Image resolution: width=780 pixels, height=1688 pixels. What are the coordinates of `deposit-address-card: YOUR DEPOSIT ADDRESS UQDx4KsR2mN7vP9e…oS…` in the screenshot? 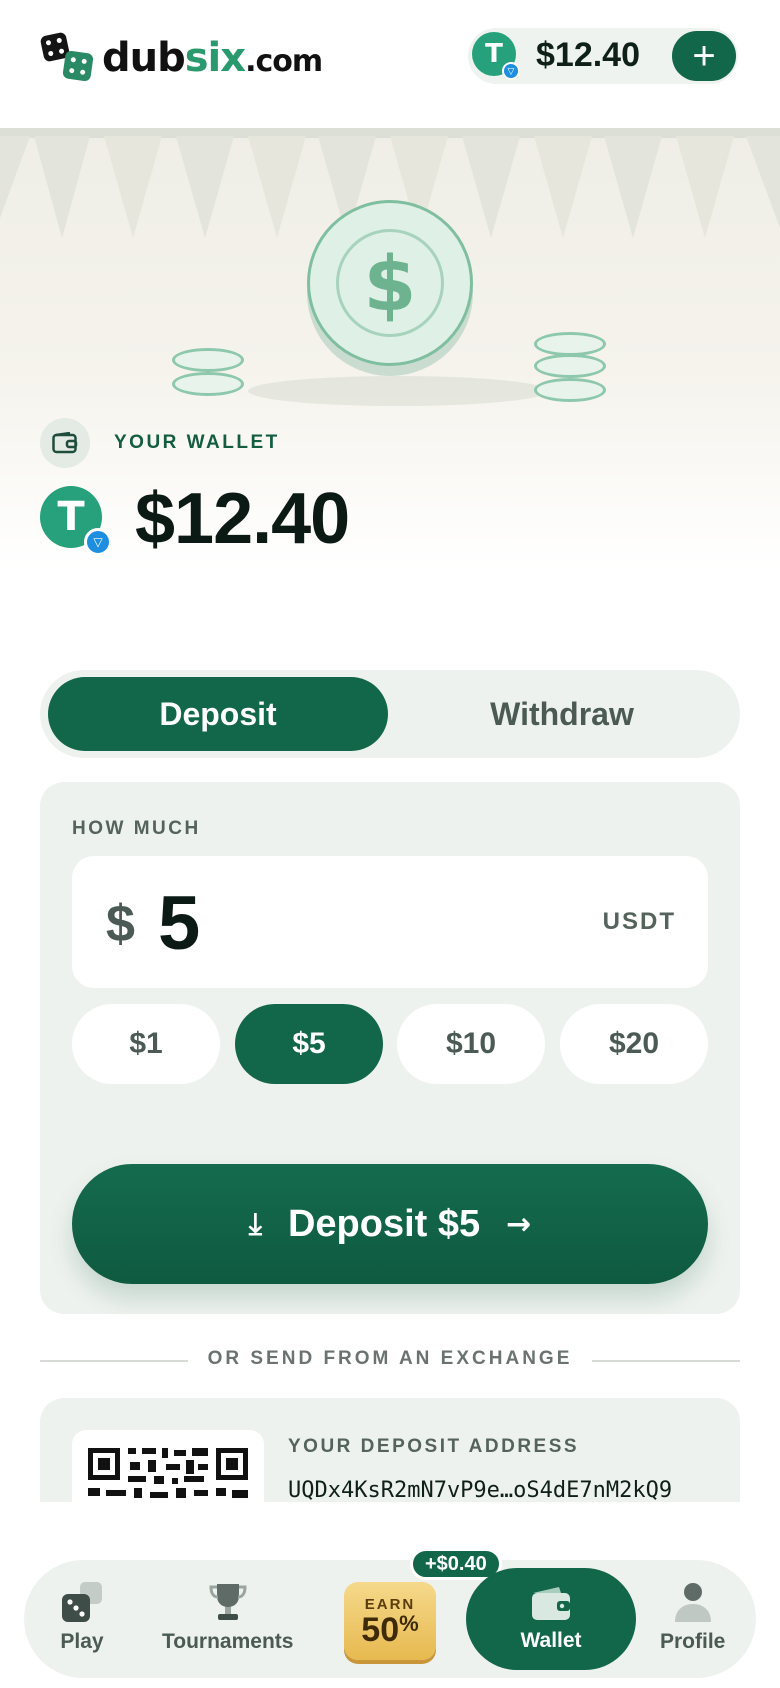 It's located at (390, 1450).